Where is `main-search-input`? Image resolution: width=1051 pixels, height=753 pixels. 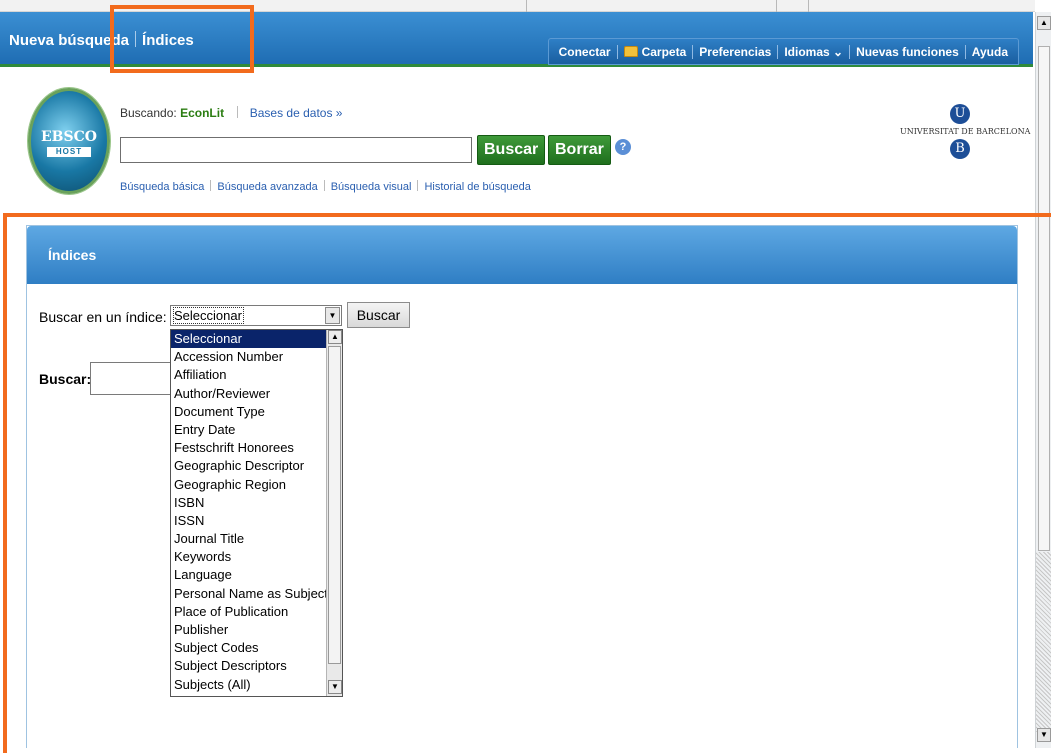
main-search-input is located at coordinates (296, 150).